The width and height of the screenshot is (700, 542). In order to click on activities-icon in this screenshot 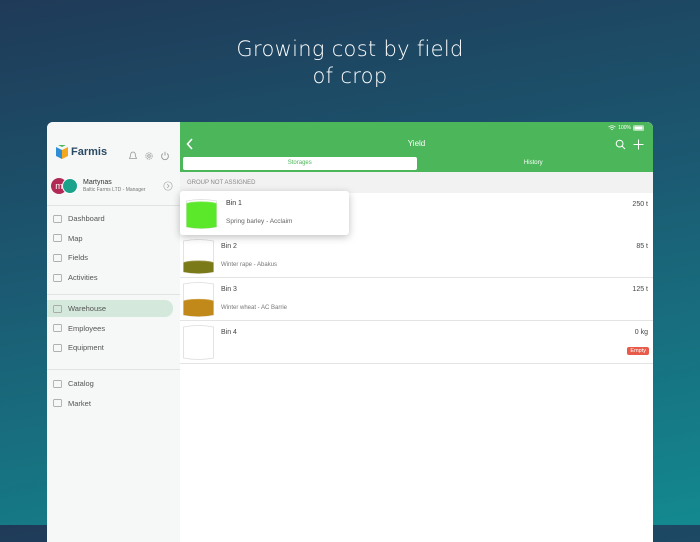, I will do `click(57, 277)`.